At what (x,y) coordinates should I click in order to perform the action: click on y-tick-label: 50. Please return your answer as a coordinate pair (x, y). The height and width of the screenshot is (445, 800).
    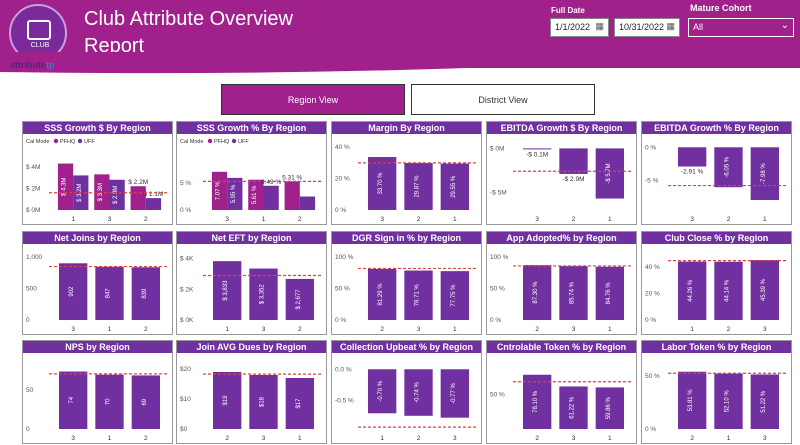
    Looking at the image, I should click on (30, 390).